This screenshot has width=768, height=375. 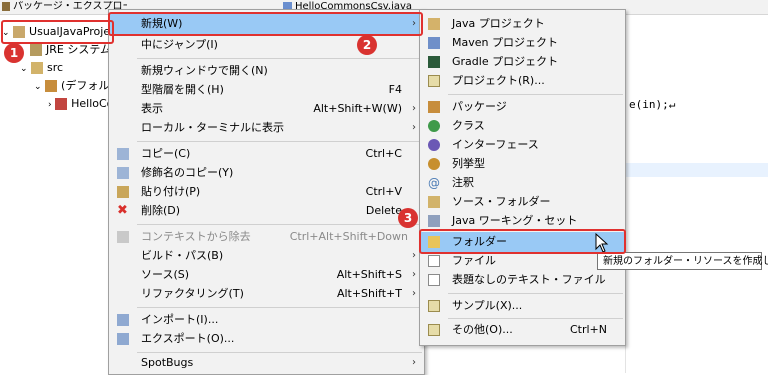 I want to click on menu-item-label: インターフェース, so click(x=495, y=144).